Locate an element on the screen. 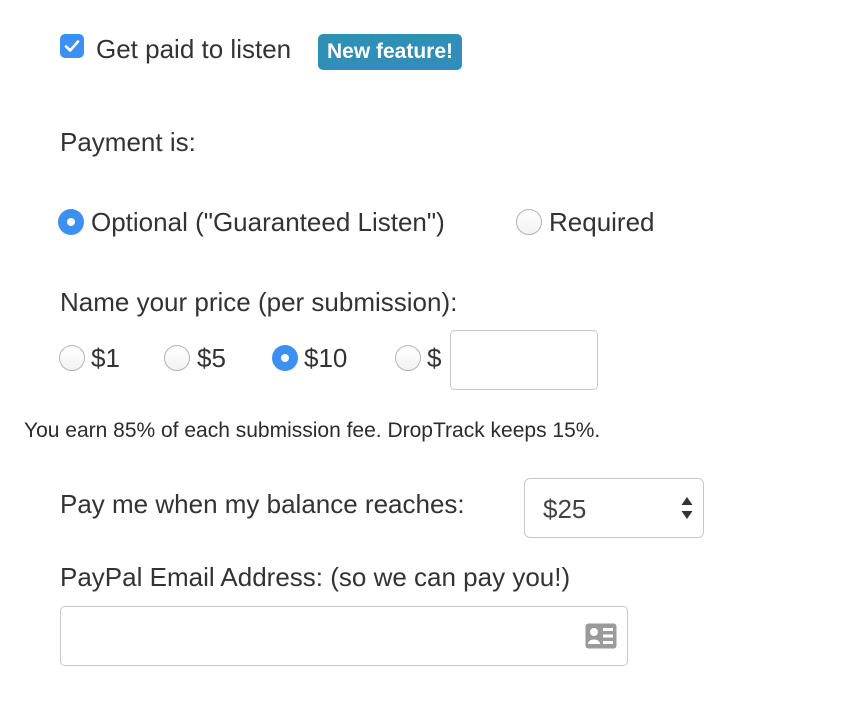 This screenshot has height=712, width=856. price-5-label: $5 is located at coordinates (211, 358).